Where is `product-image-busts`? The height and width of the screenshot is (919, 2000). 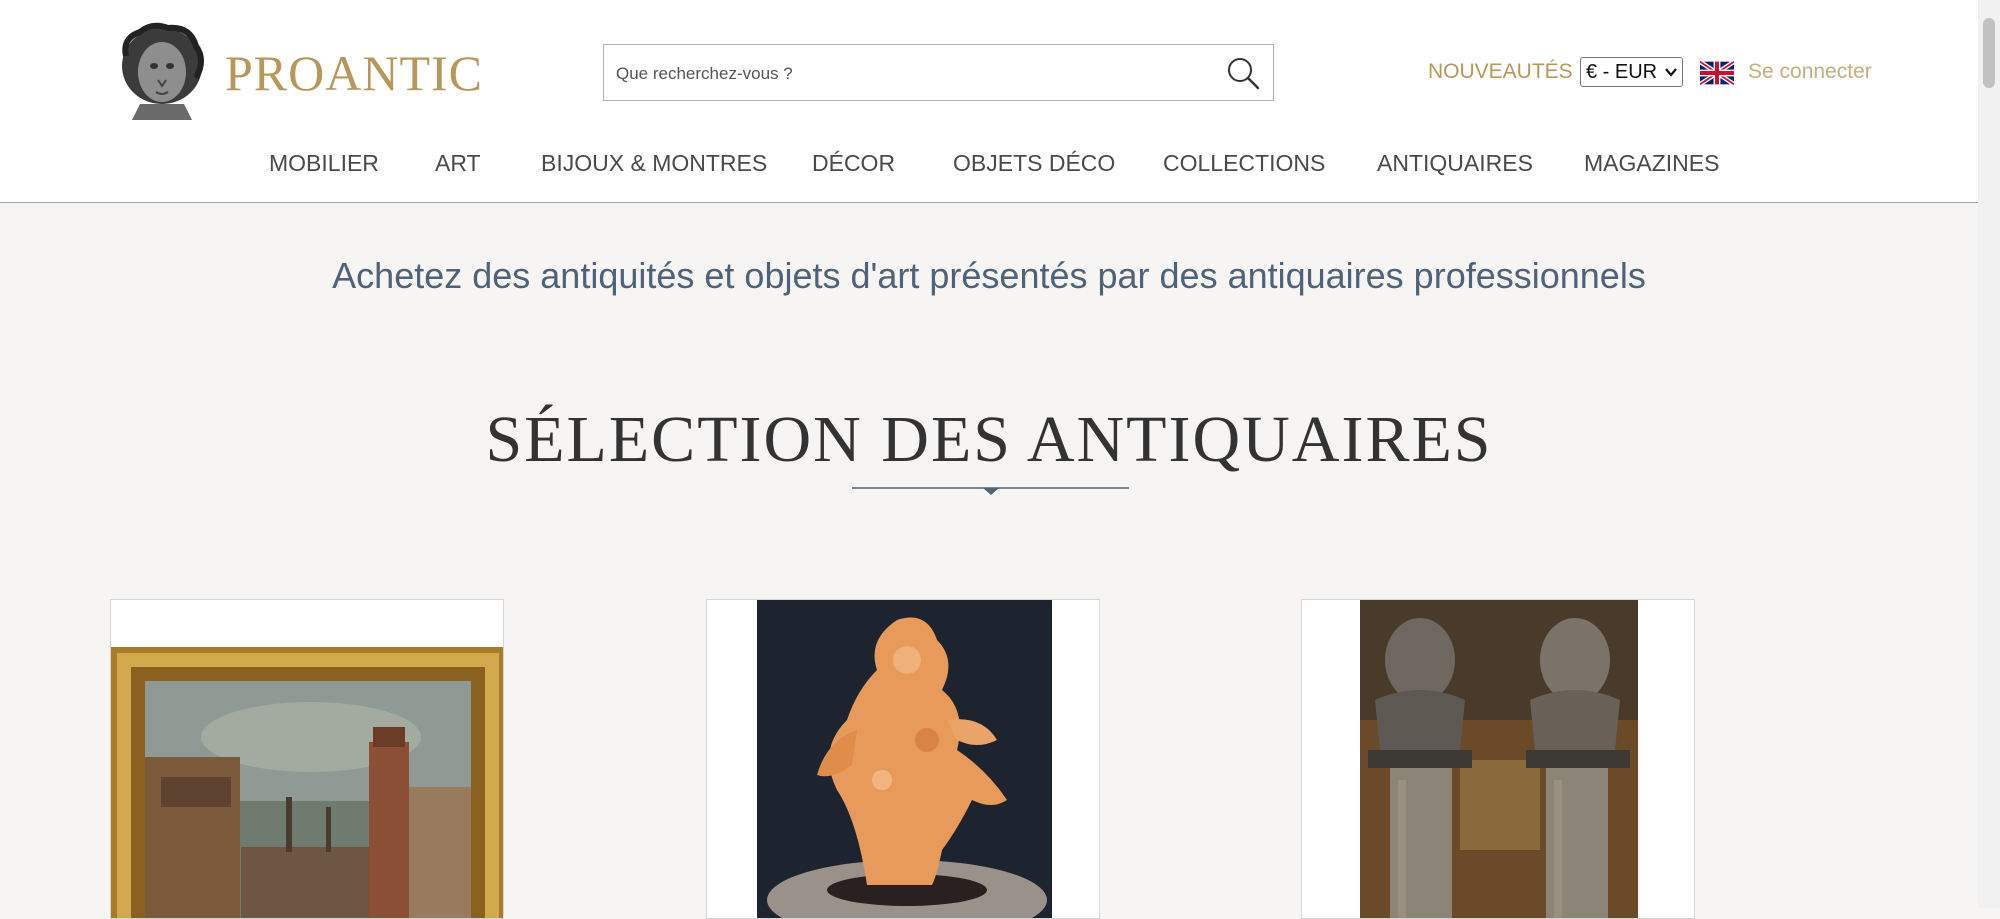 product-image-busts is located at coordinates (1499, 759).